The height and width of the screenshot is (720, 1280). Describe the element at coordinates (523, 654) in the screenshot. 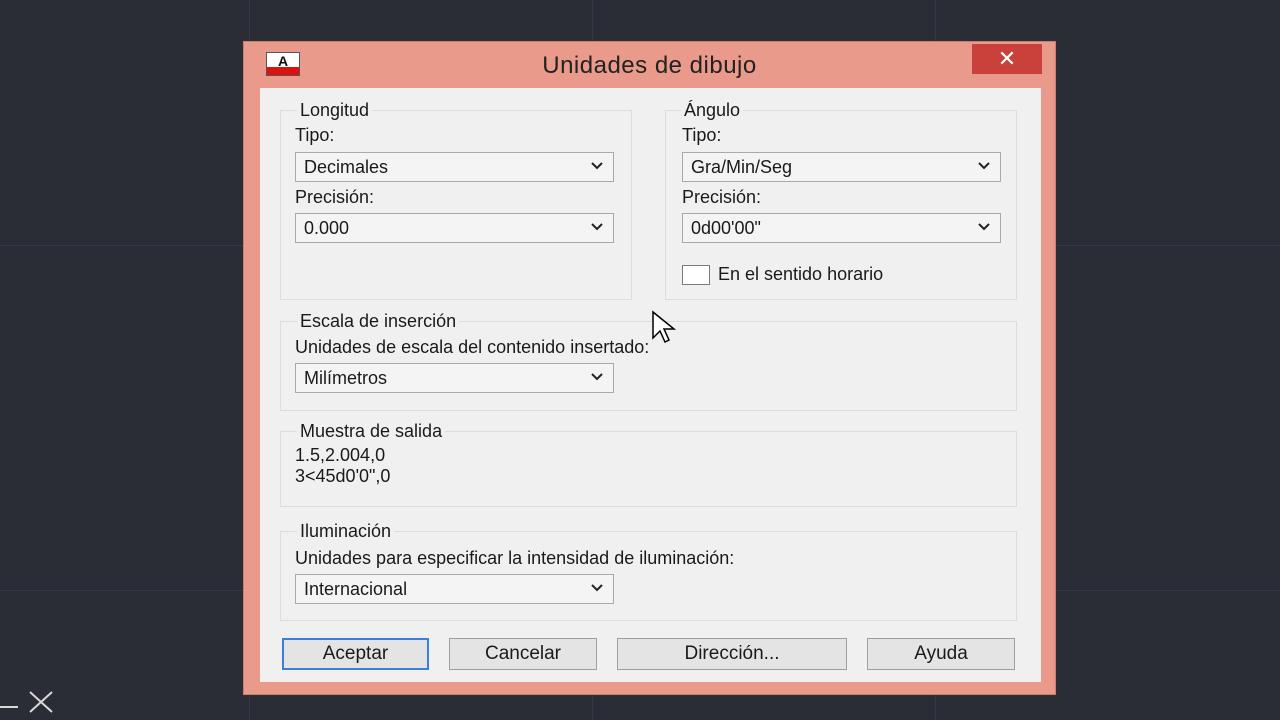

I see `cancel-button: Cancelar` at that location.